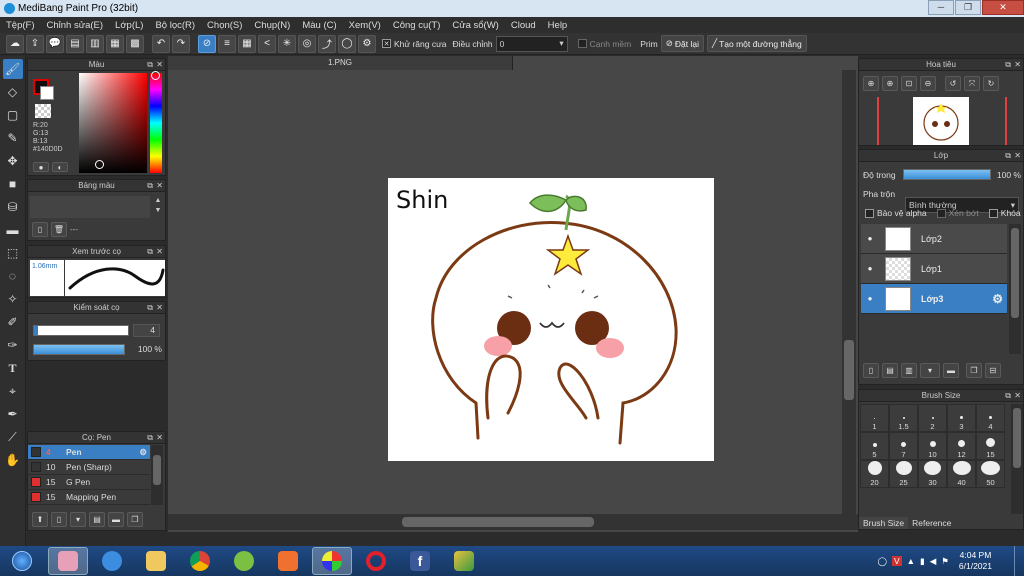  I want to click on snap-radial-icon: ✳, so click(287, 43).